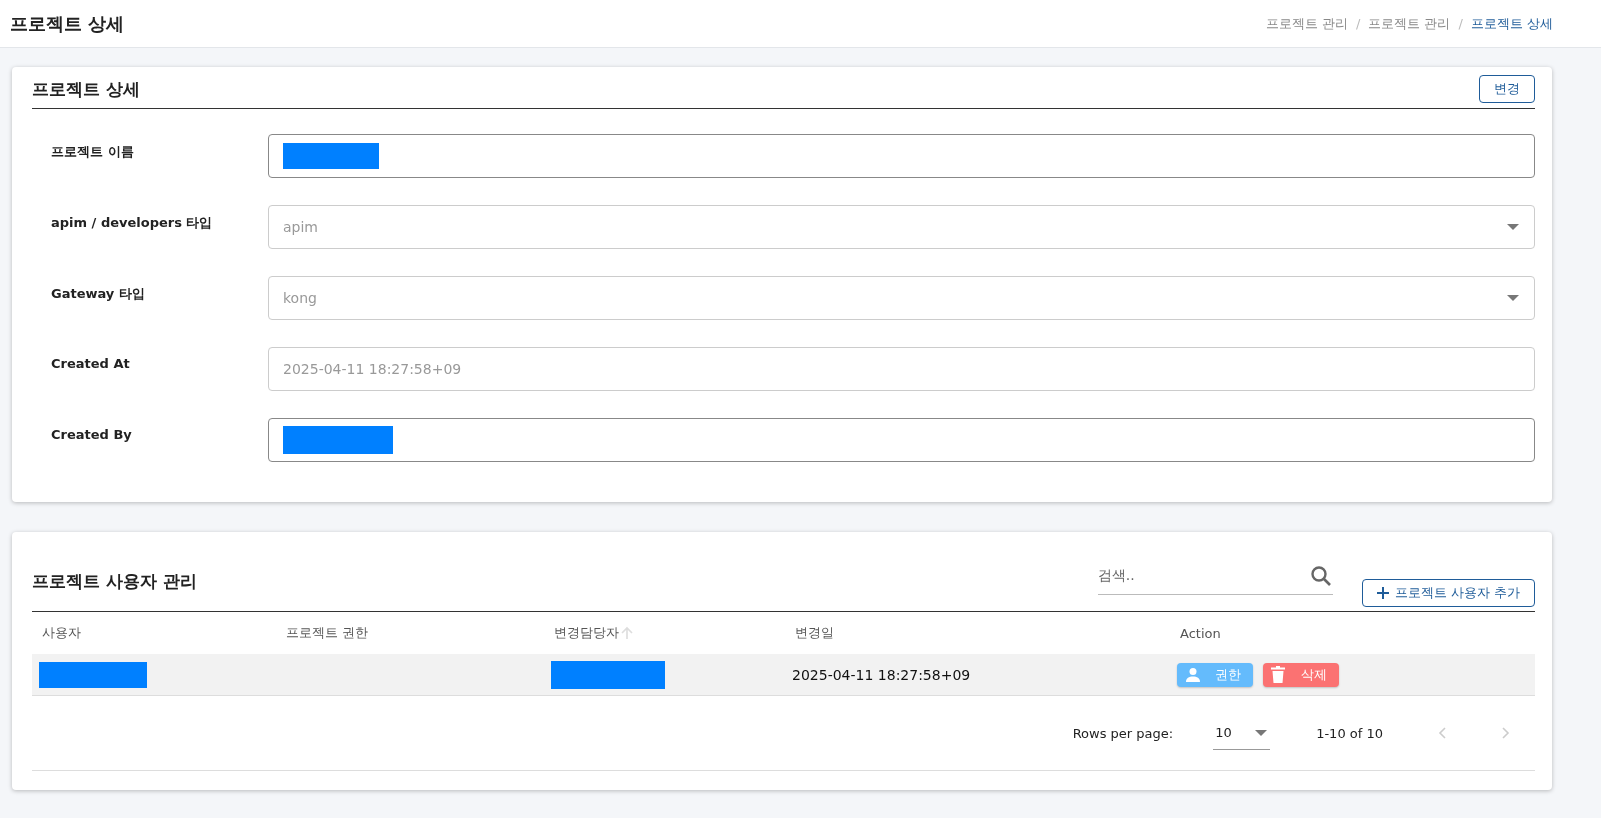 This screenshot has width=1601, height=818. What do you see at coordinates (92, 434) in the screenshot?
I see `field-label: Created By` at bounding box center [92, 434].